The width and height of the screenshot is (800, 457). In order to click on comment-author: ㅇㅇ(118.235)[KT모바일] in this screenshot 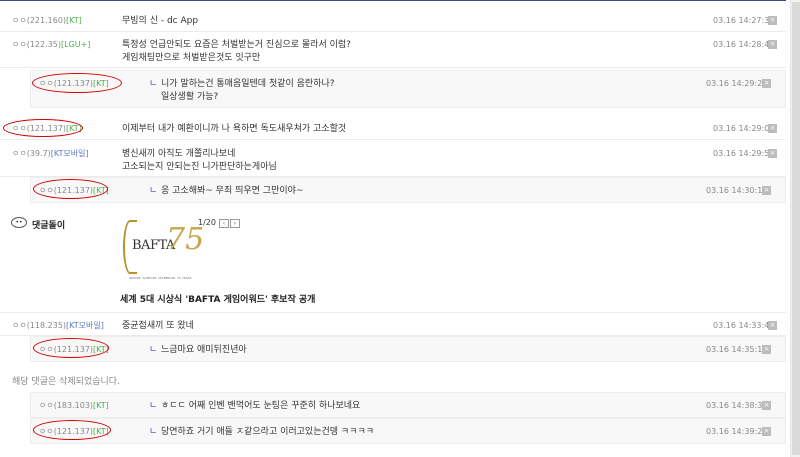, I will do `click(58, 325)`.